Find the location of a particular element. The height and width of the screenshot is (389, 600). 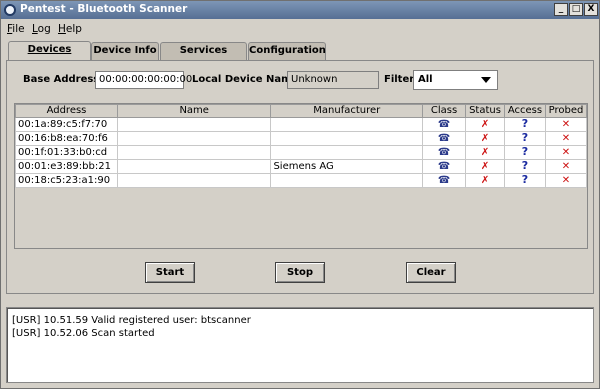

app-icon is located at coordinates (10, 10).